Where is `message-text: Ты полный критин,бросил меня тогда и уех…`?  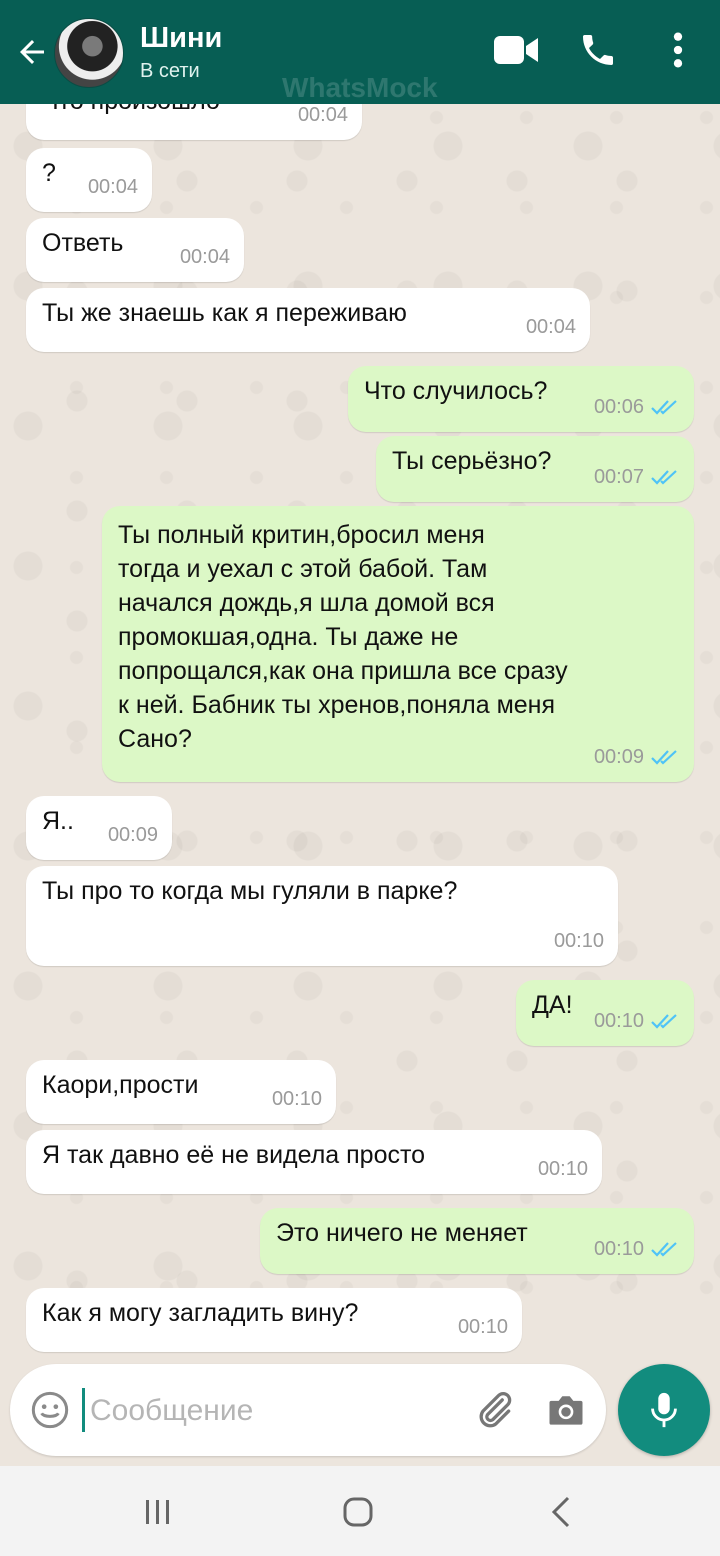 message-text: Ты полный критин,бросил меня тогда и уех… is located at coordinates (343, 637).